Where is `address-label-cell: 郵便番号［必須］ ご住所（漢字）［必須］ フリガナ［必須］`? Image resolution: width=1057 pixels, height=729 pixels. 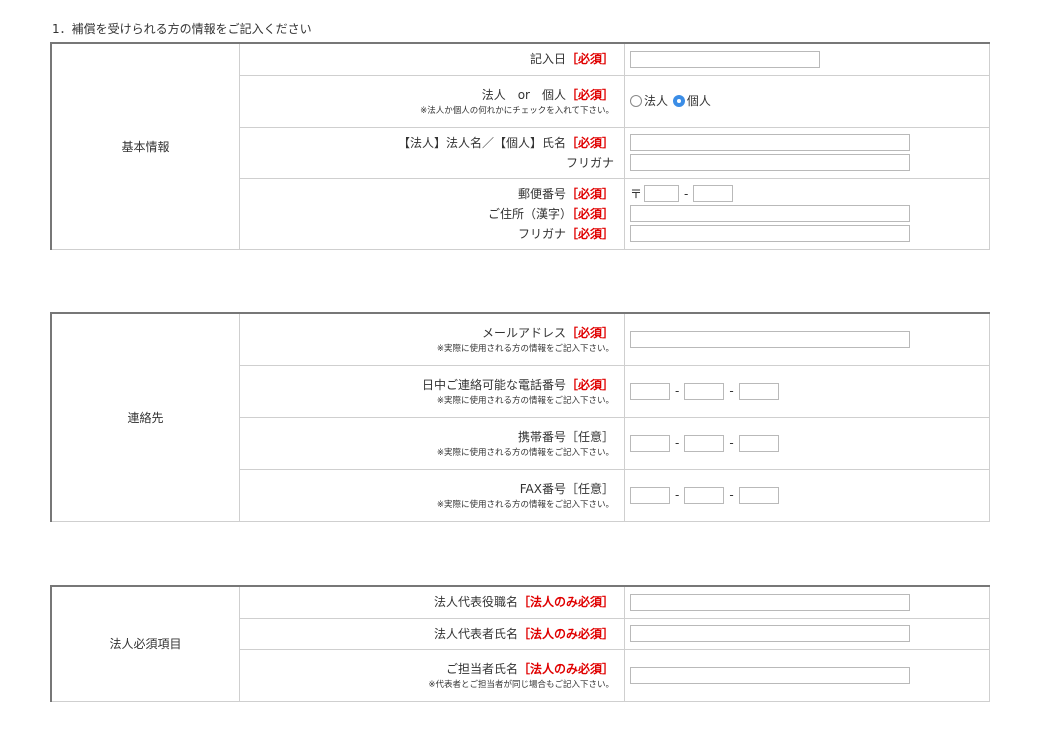
address-label-cell: 郵便番号［必須］ ご住所（漢字）［必須］ フリガナ［必須］ is located at coordinates (432, 213).